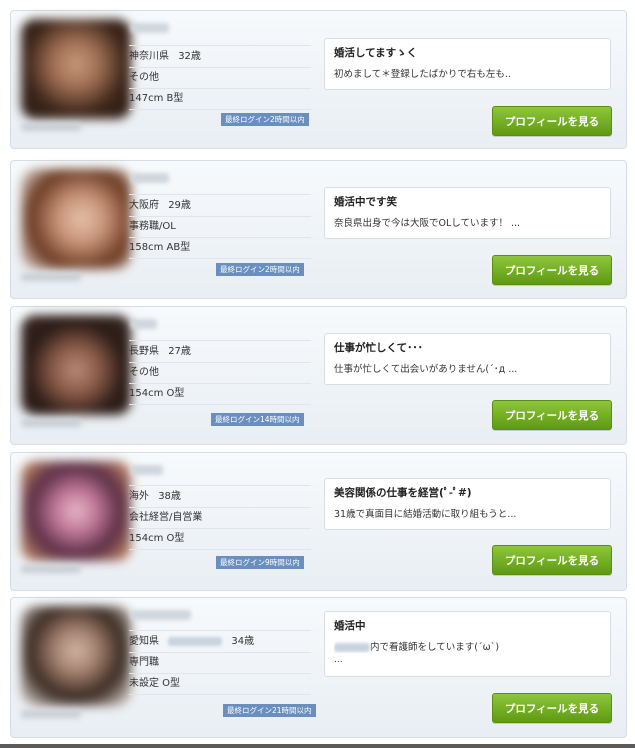 The width and height of the screenshot is (635, 748). Describe the element at coordinates (179, 205) in the screenshot. I see `age: 29歳` at that location.